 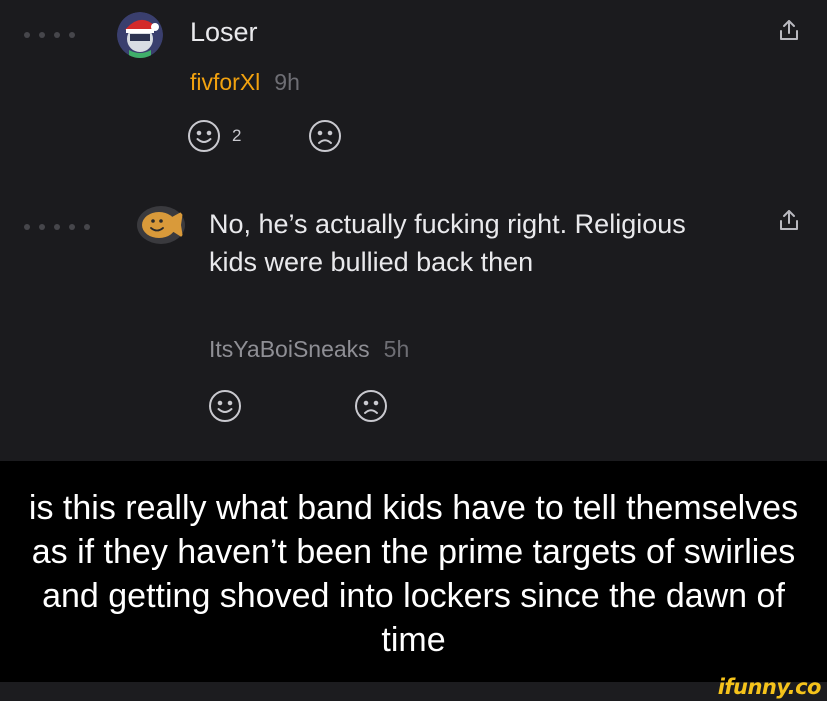 I want to click on reactions, so click(x=298, y=406).